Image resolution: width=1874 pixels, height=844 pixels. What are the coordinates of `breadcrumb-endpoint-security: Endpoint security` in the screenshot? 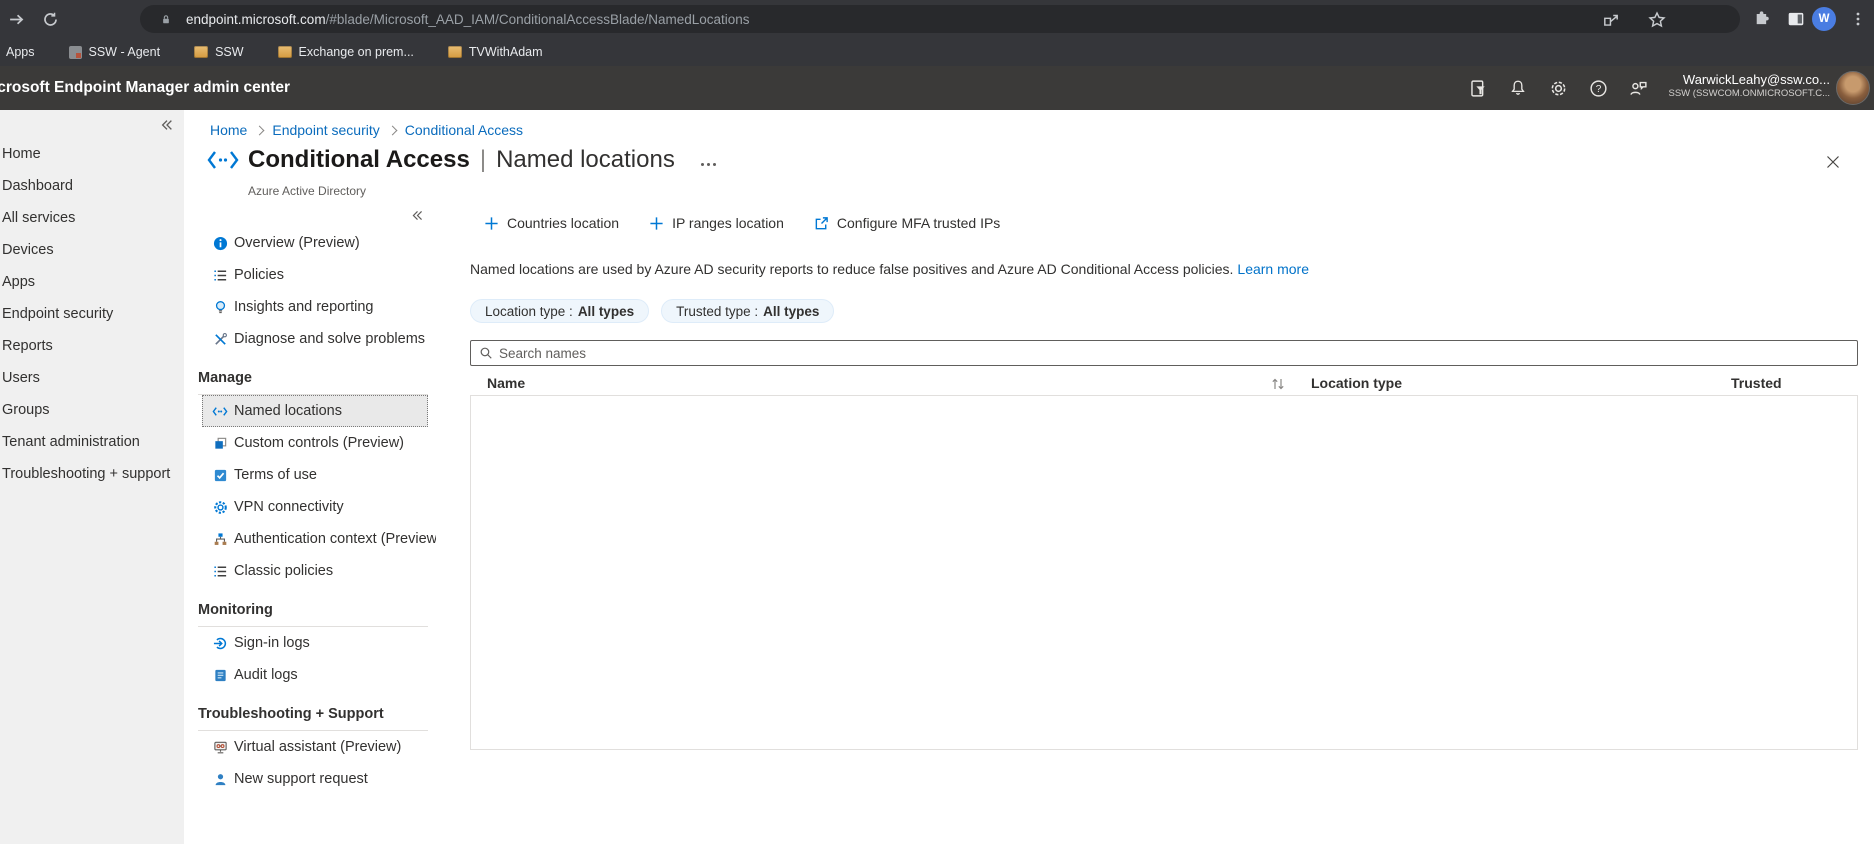 It's located at (325, 130).